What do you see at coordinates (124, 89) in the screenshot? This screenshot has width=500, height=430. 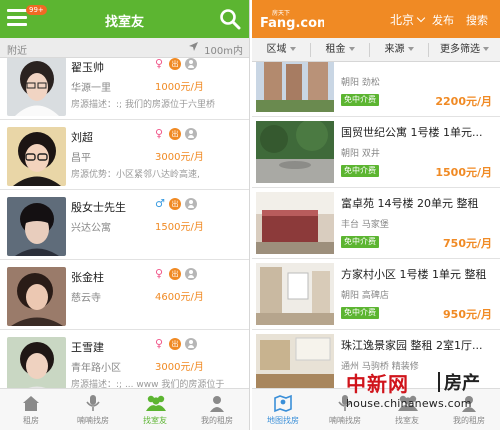 I see `list-item: 翟玉帅 ♀ 出 华源一里 1000元/月 房源描述：:; 我们的房源位于六里桥` at bounding box center [124, 89].